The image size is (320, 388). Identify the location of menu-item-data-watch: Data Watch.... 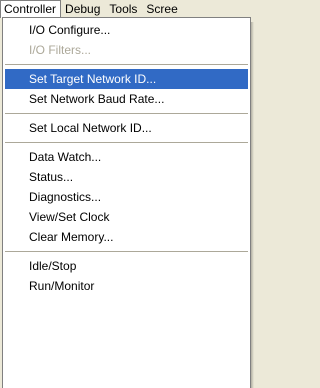
(126, 157).